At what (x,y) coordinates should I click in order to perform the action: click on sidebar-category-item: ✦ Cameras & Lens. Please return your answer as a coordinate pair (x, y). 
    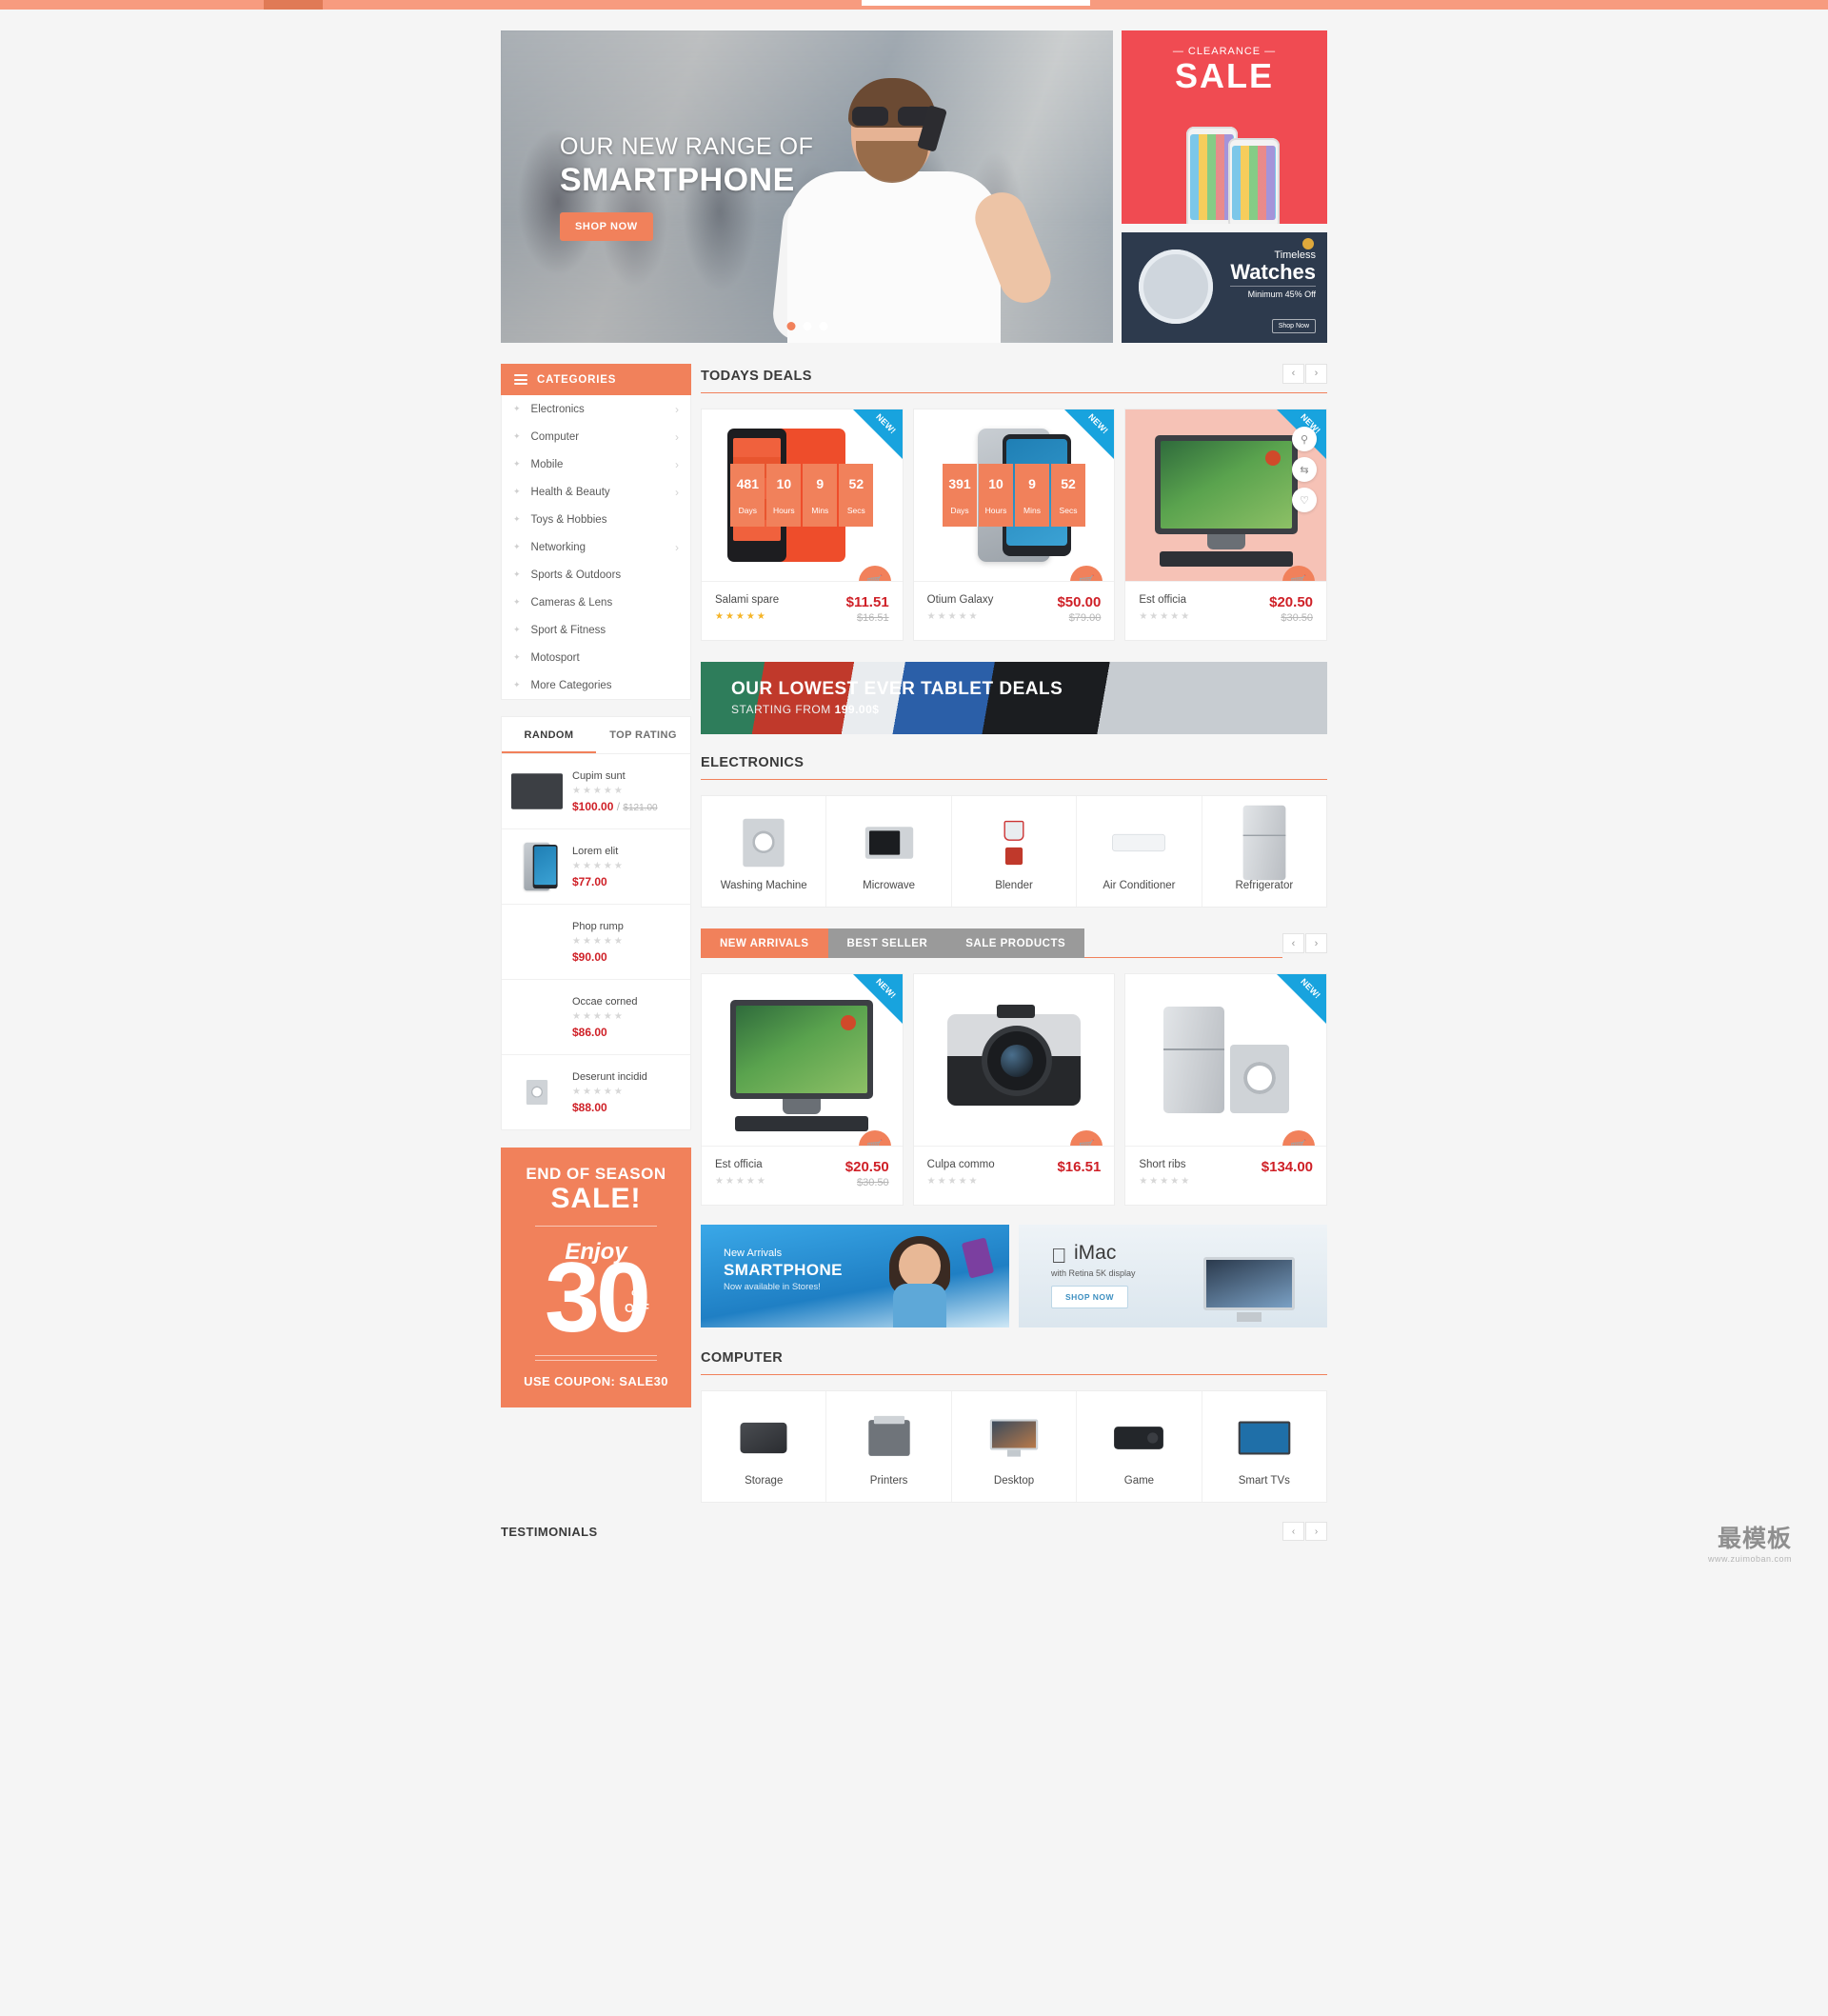
    Looking at the image, I should click on (596, 602).